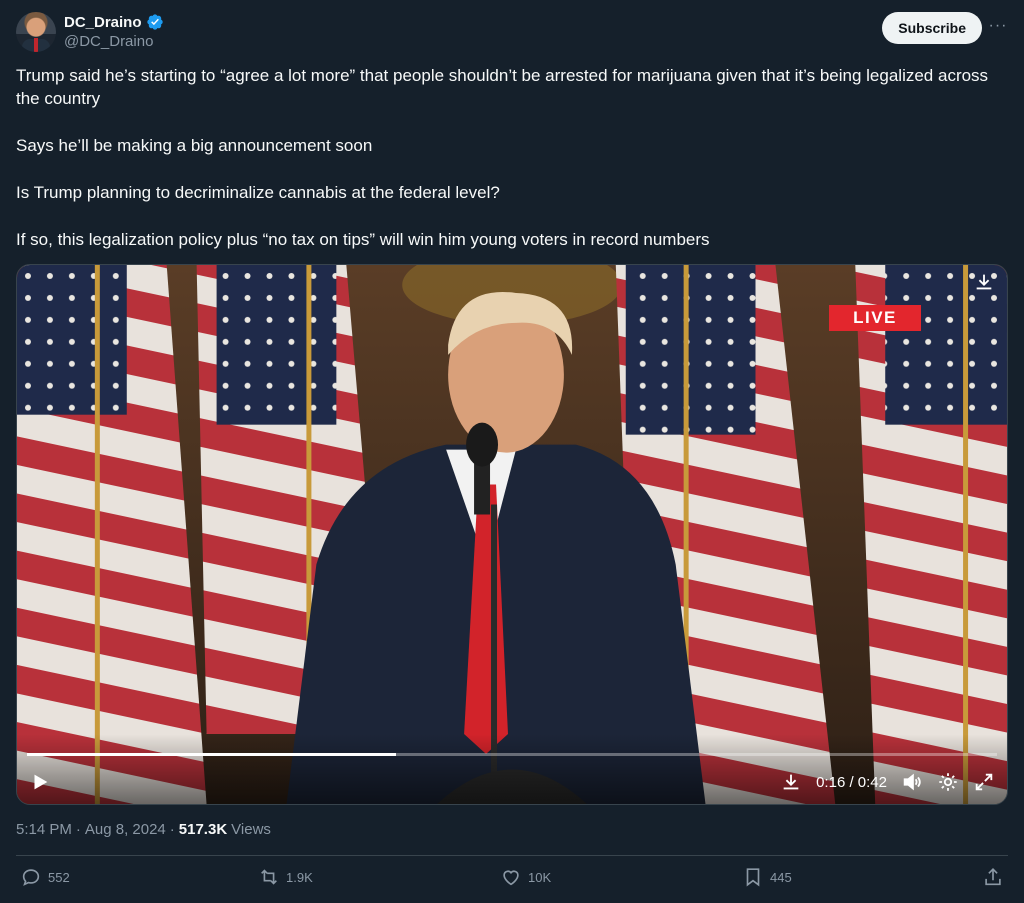 The image size is (1024, 903). Describe the element at coordinates (948, 782) in the screenshot. I see `settings-gear-icon` at that location.